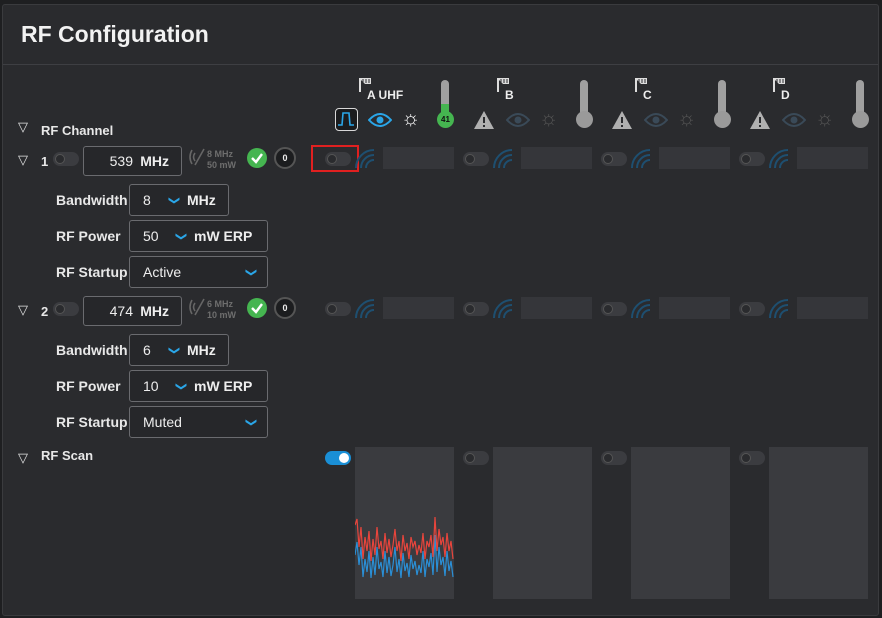 This screenshot has height=618, width=882. I want to click on channel-1-receiver-a-toggle, so click(338, 159).